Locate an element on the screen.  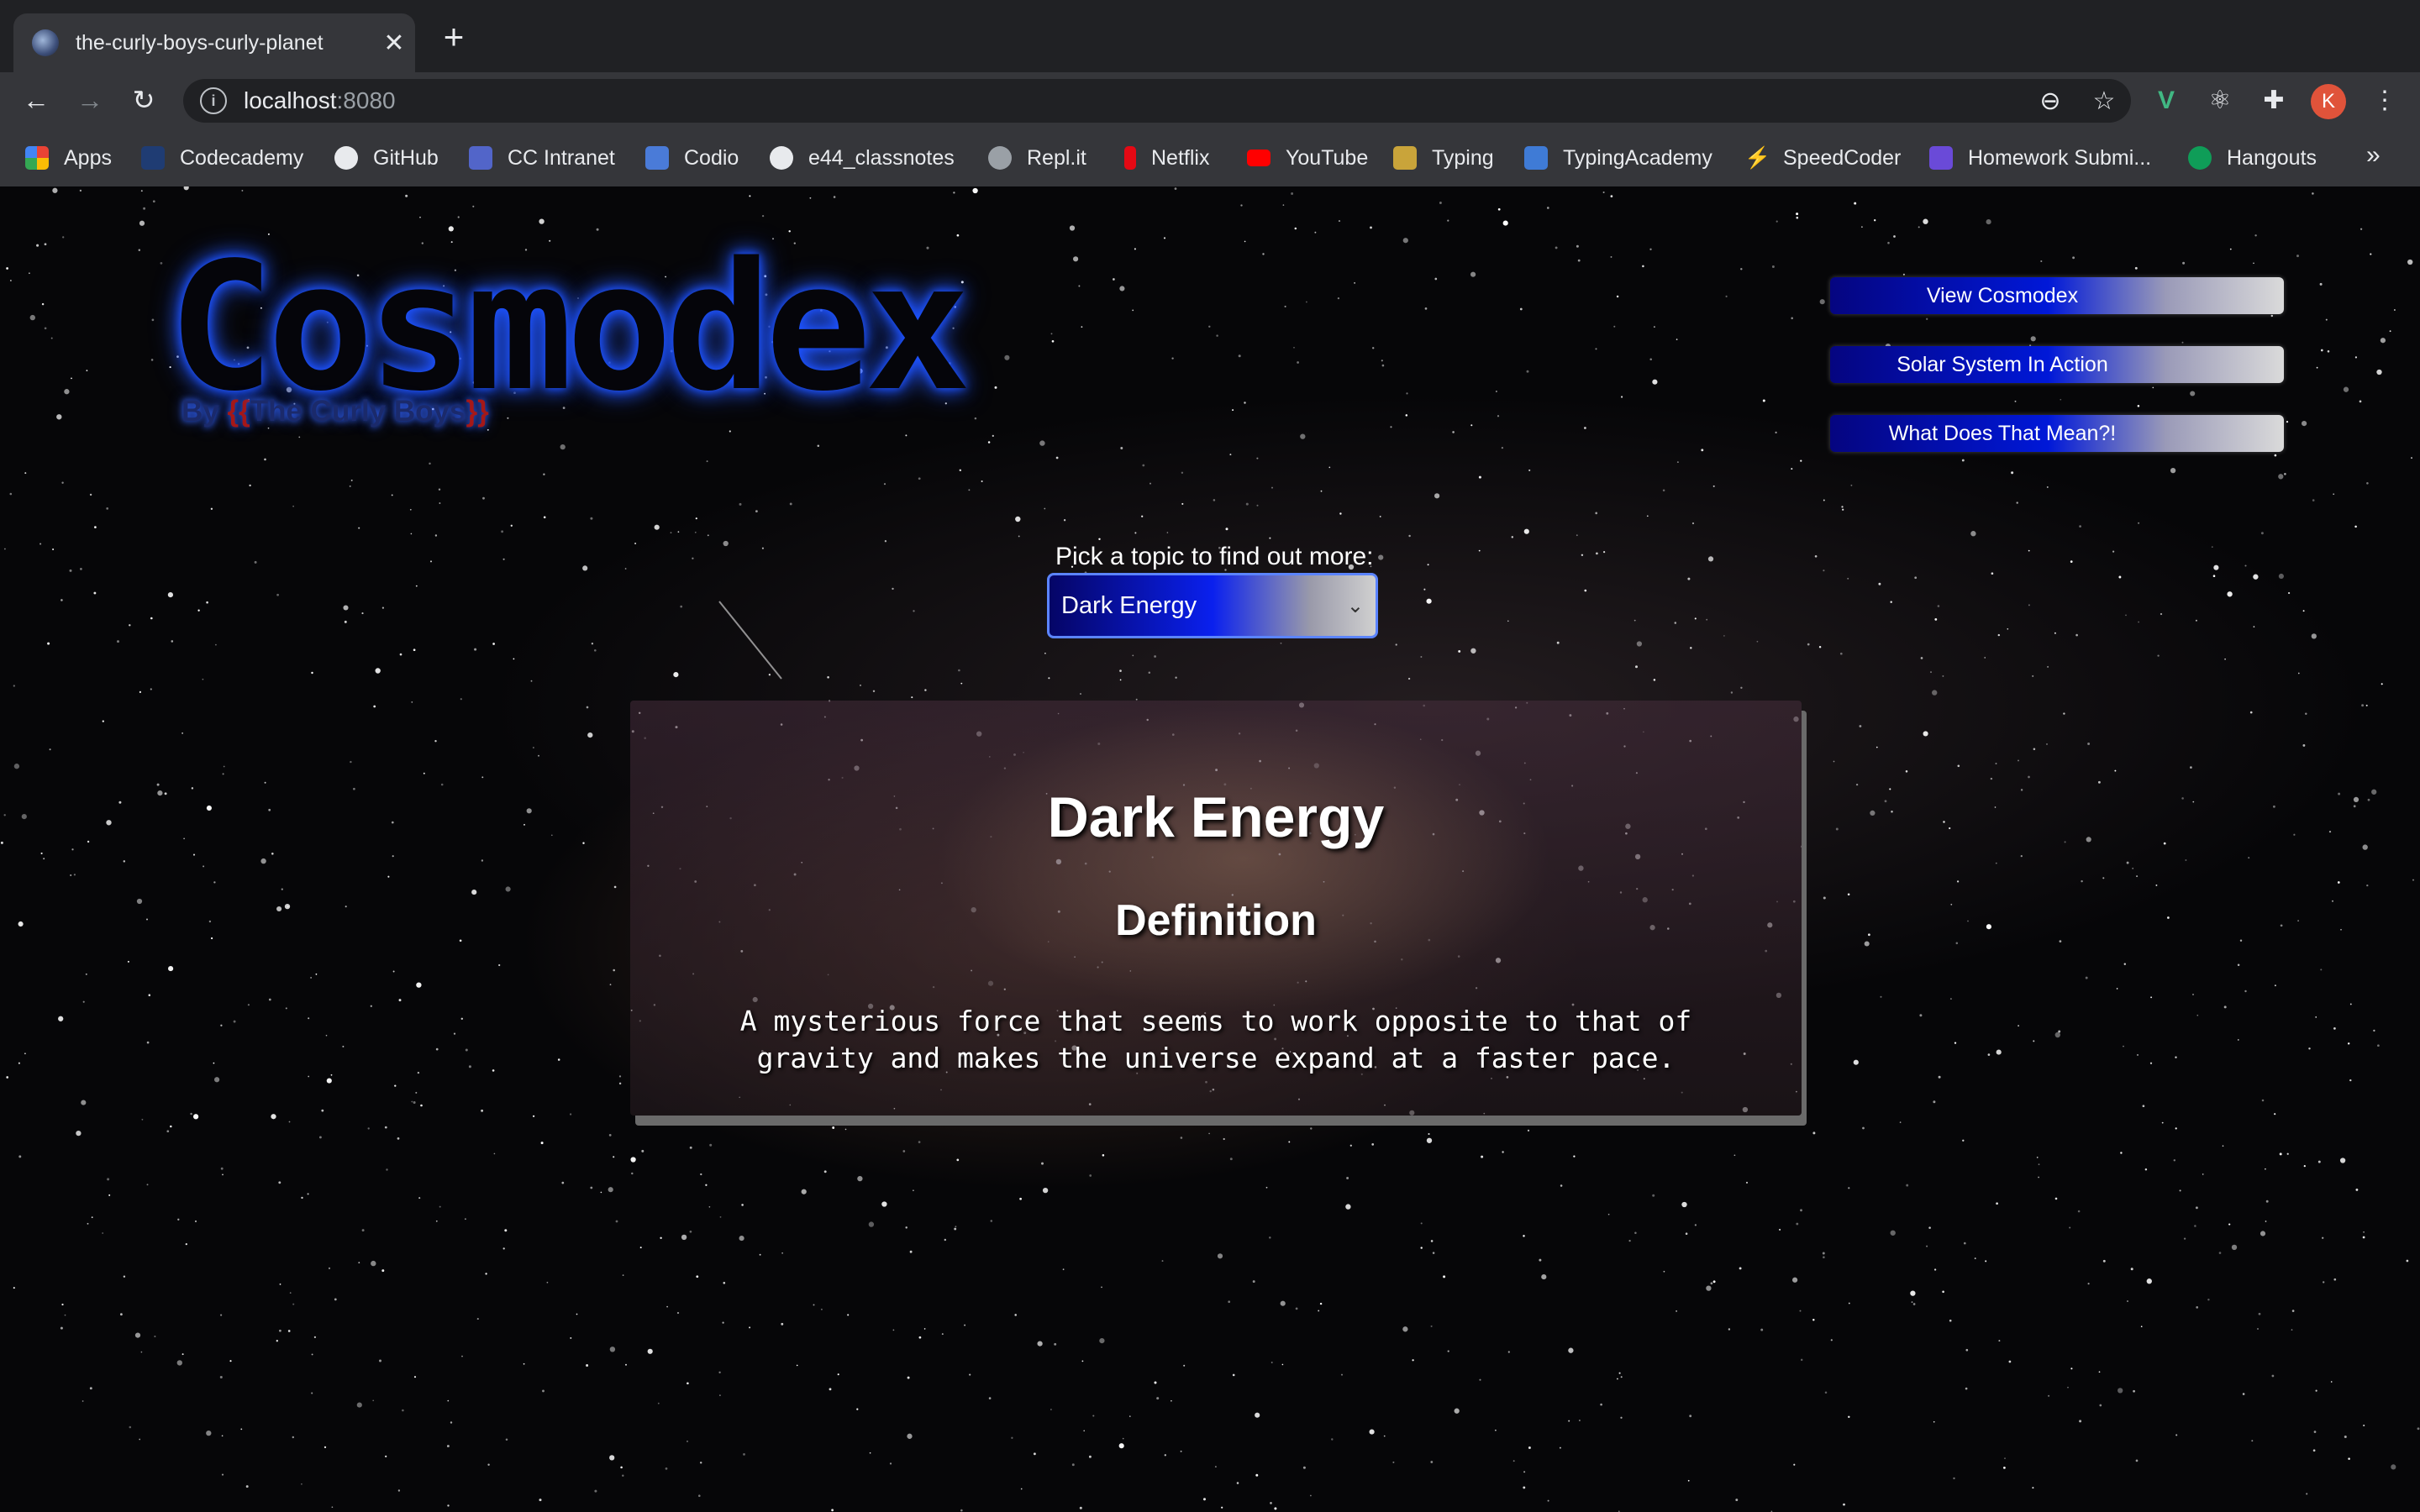
topic-title: Dark Energy is located at coordinates (1216, 817).